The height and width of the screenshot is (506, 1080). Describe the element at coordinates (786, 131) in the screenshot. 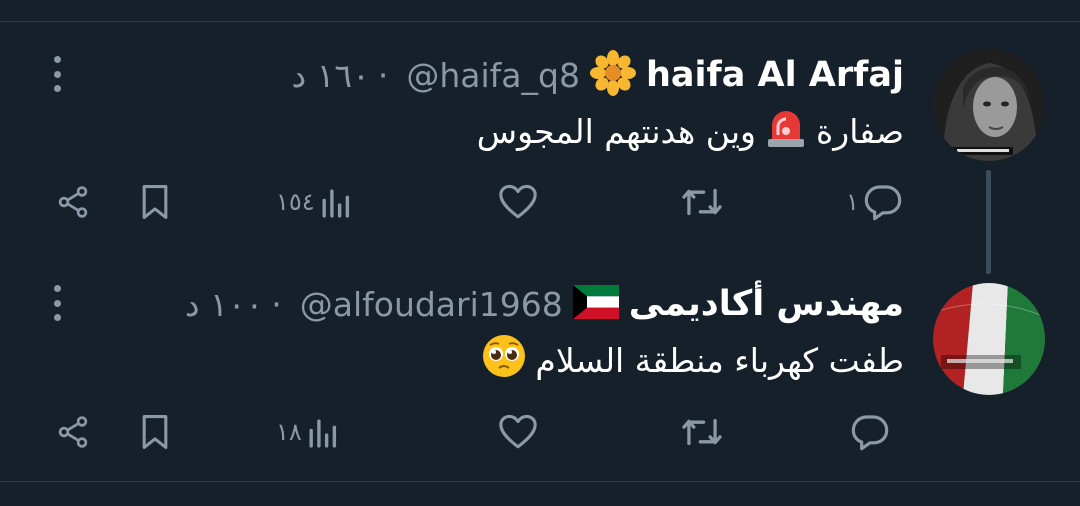

I see `siren-emoji-icon` at that location.